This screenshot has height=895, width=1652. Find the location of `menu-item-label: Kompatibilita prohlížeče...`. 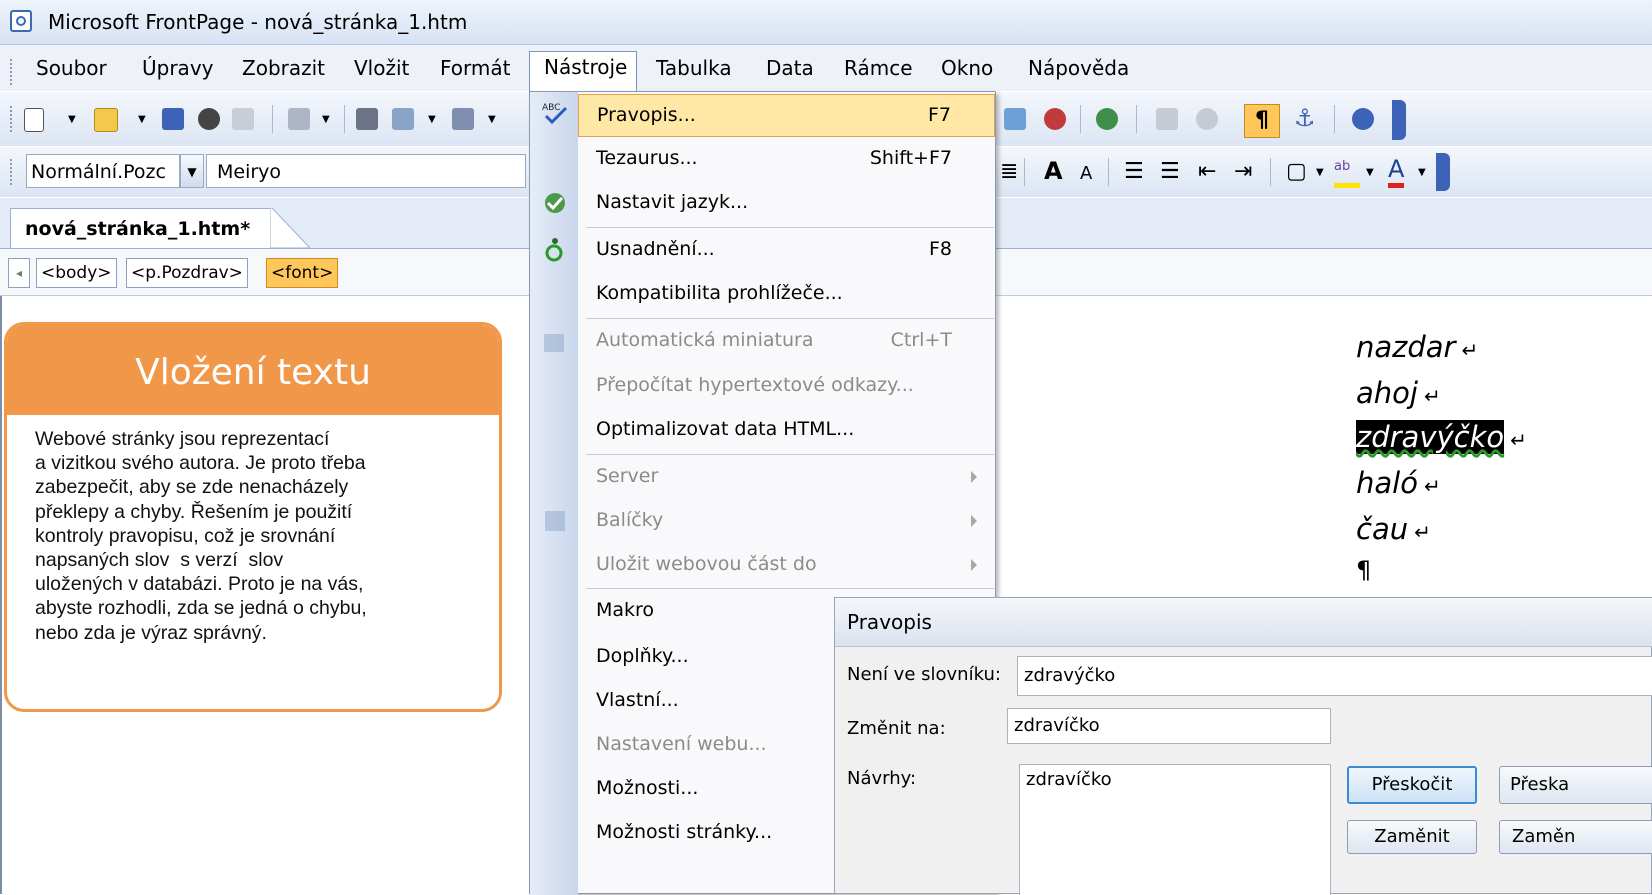

menu-item-label: Kompatibilita prohlížeče... is located at coordinates (719, 293).